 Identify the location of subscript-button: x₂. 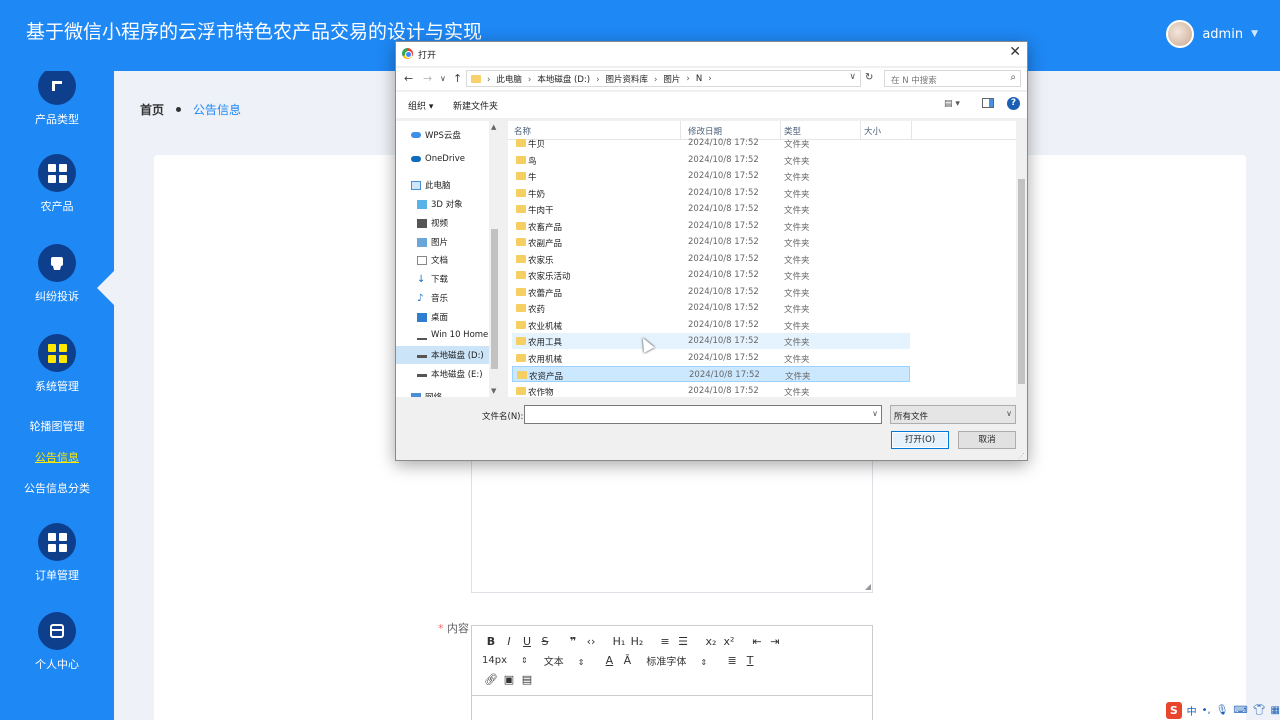
(711, 641).